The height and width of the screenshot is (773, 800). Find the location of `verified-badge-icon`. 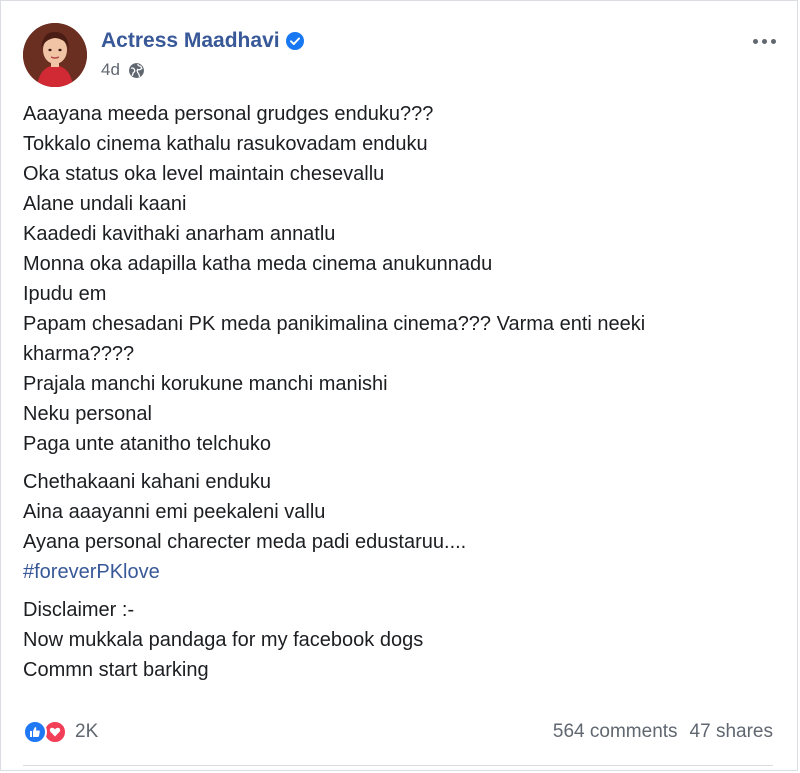

verified-badge-icon is located at coordinates (294, 41).